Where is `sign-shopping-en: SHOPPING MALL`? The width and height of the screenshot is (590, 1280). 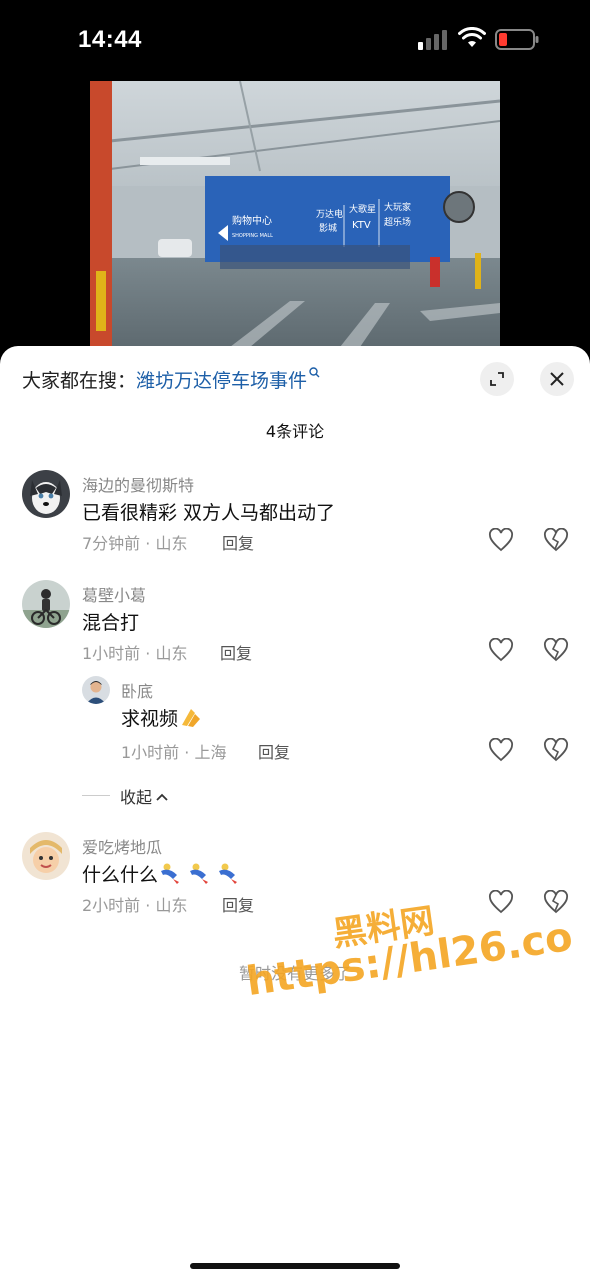
sign-shopping-en: SHOPPING MALL is located at coordinates (252, 236).